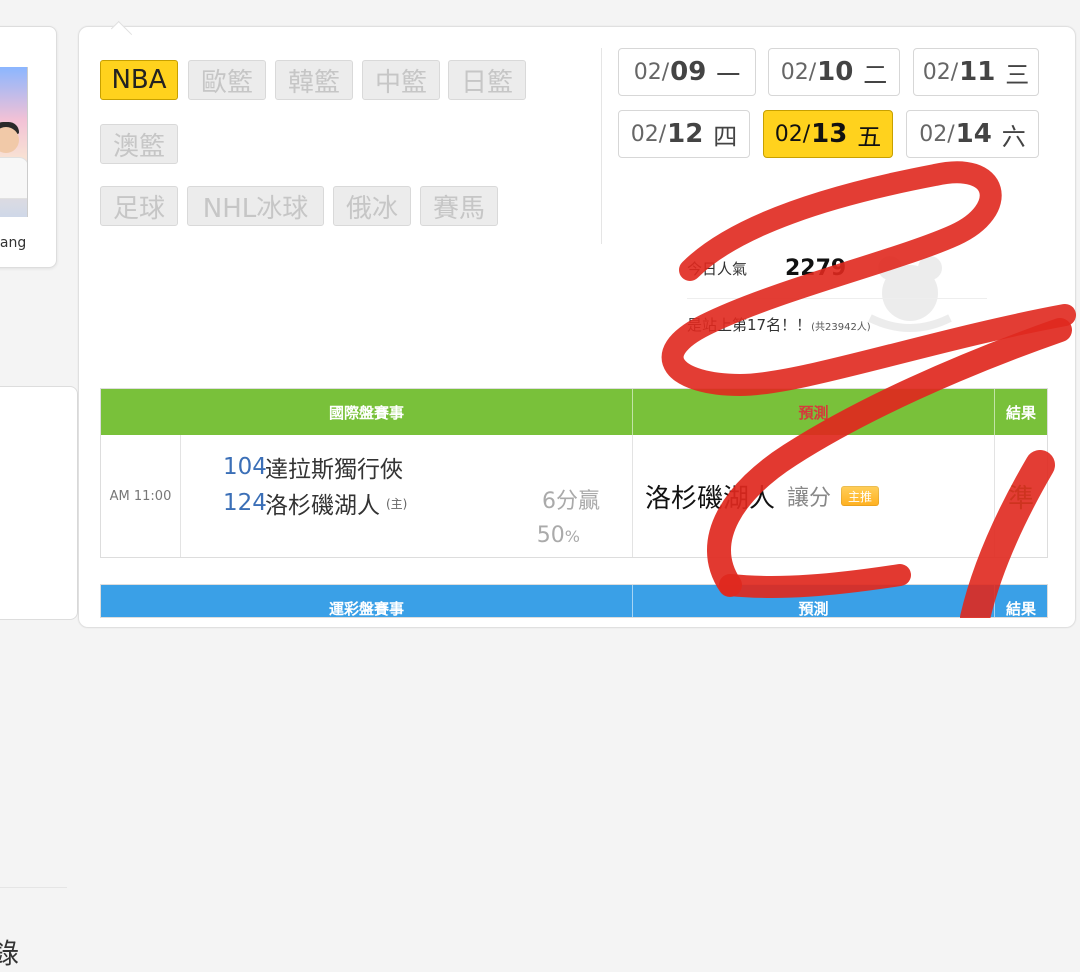  I want to click on teams: 104 達拉斯獨行俠 124 洛杉磯湖人 (主), so click(315, 485).